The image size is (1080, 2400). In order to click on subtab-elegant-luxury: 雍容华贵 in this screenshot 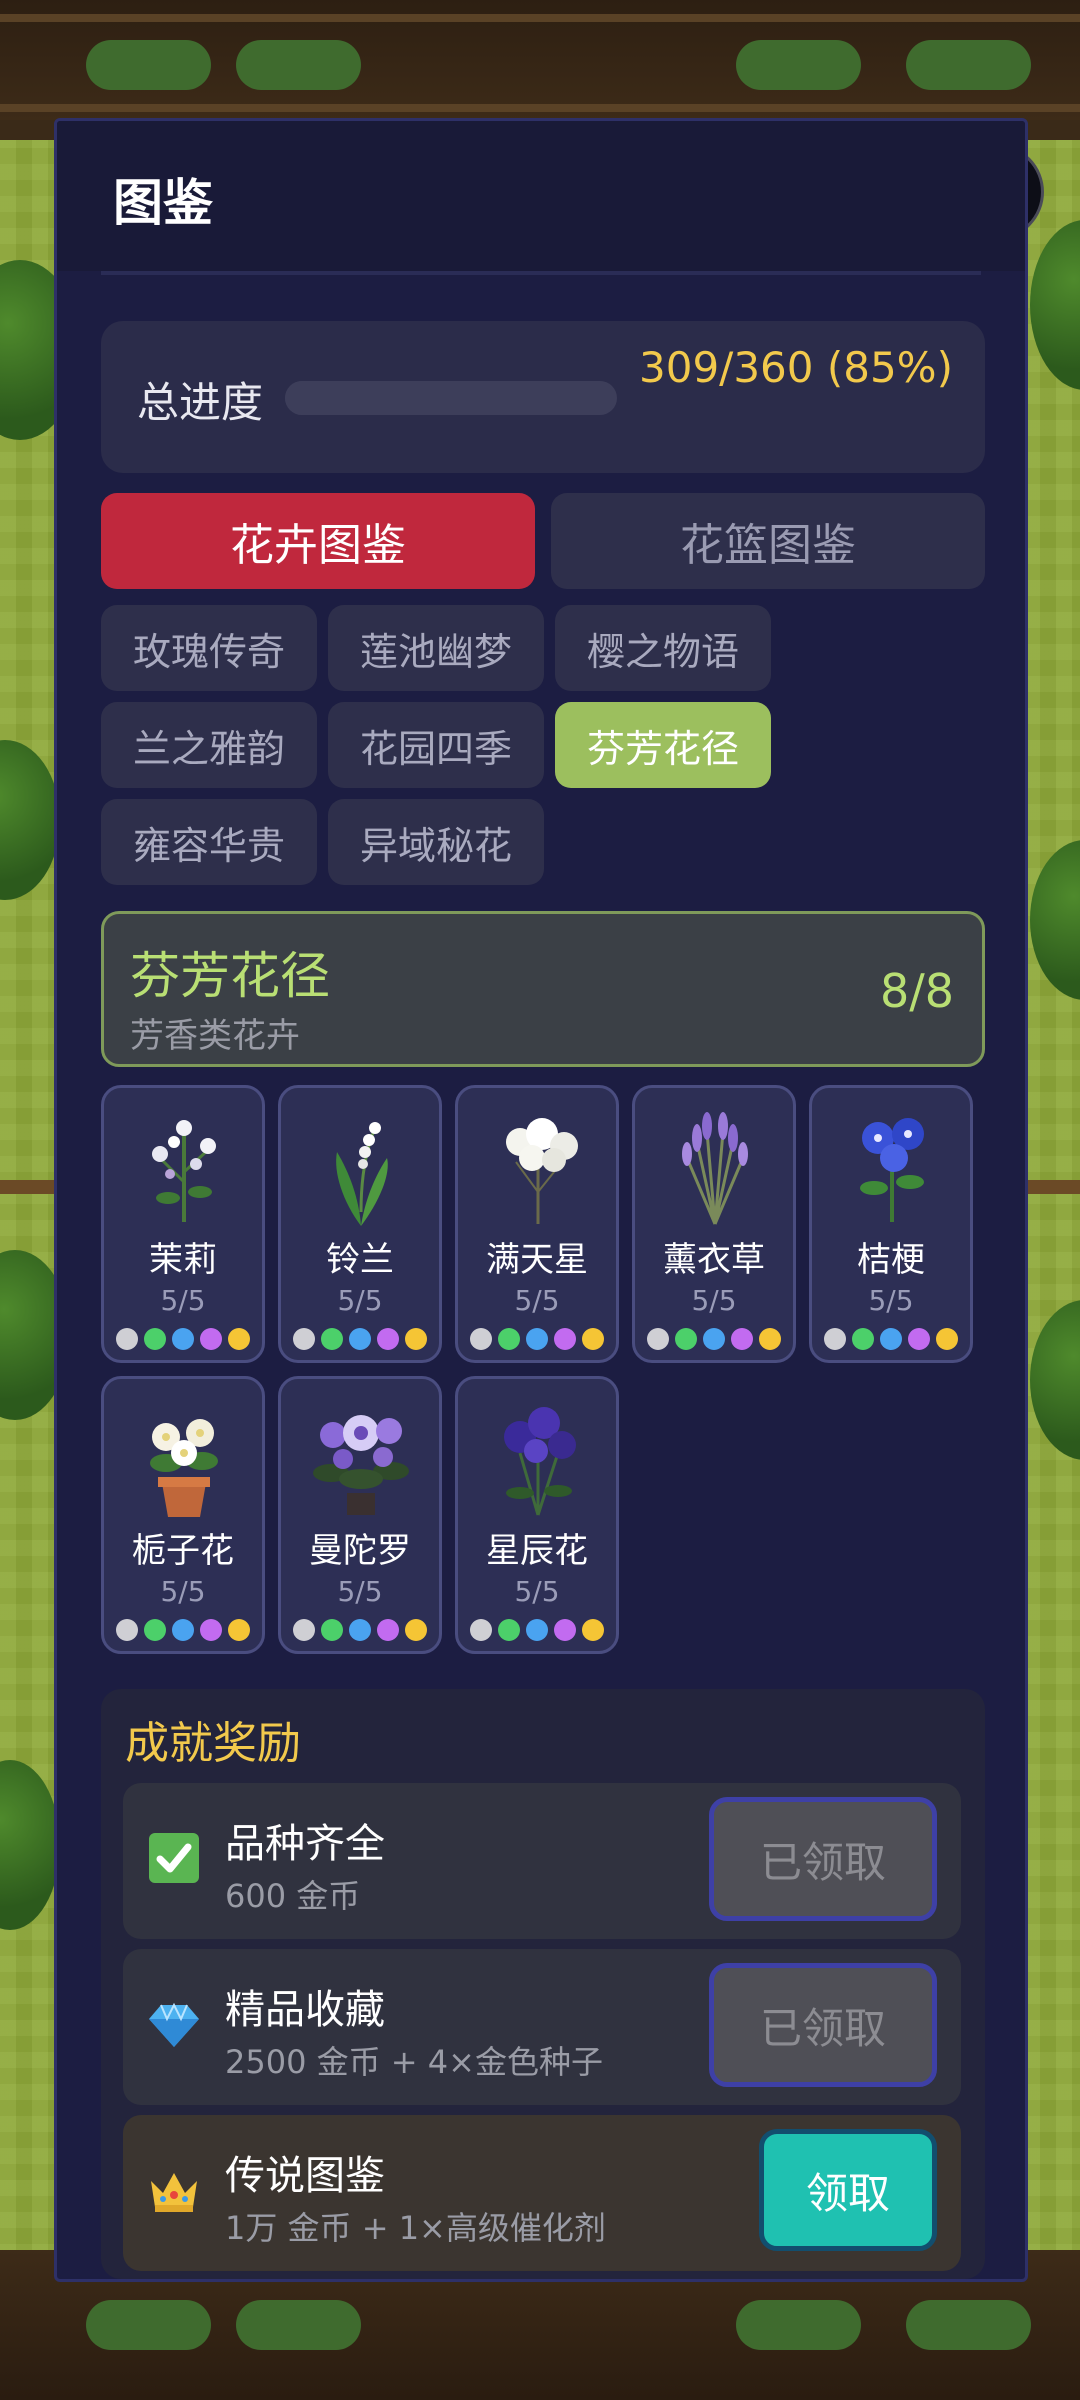, I will do `click(209, 842)`.